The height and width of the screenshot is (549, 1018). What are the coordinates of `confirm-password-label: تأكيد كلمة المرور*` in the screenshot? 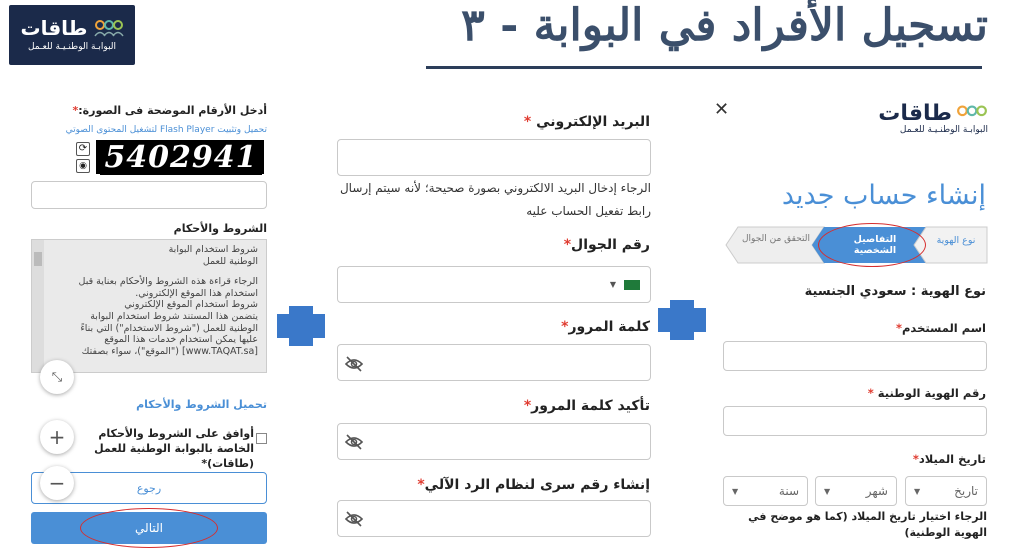 It's located at (586, 406).